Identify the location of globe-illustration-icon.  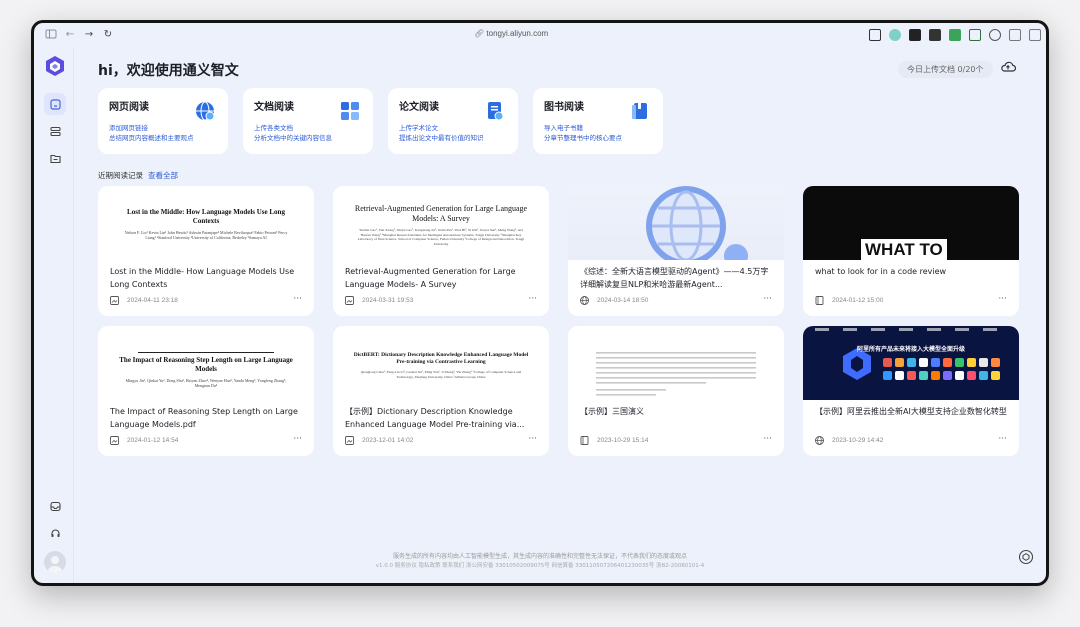
(697, 223).